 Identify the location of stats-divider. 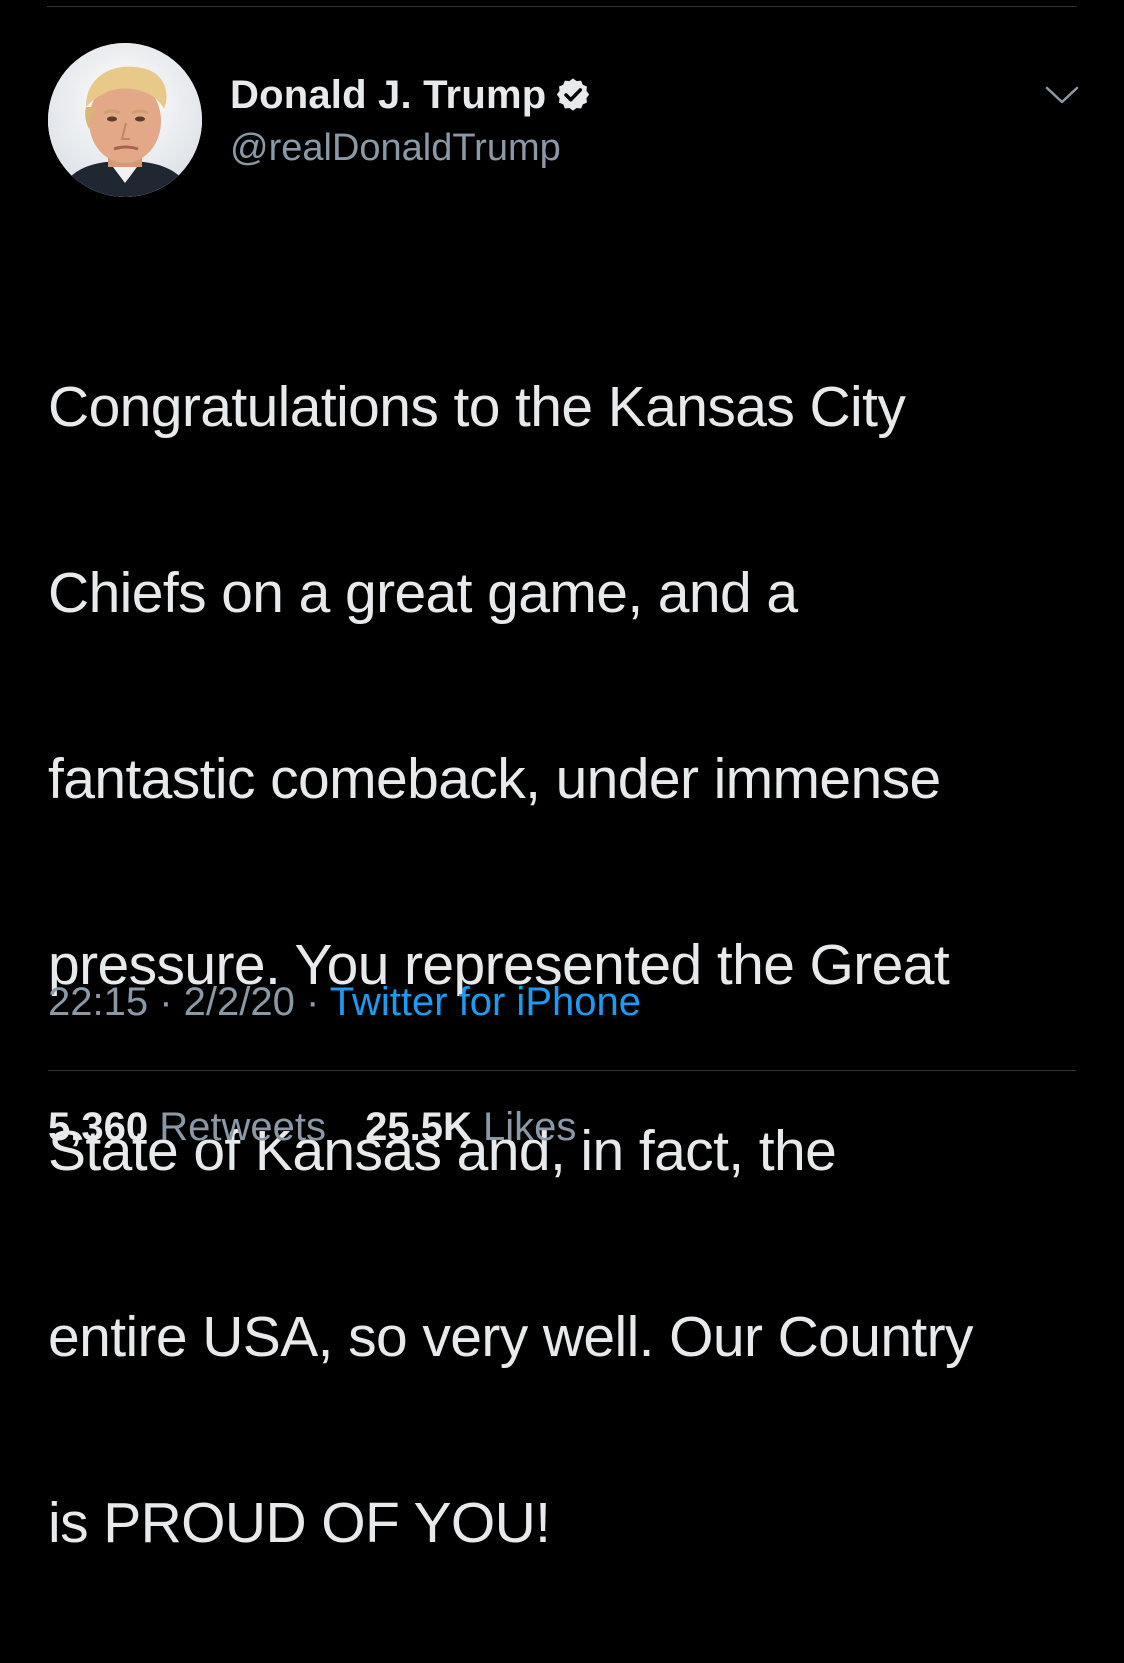
(562, 1070).